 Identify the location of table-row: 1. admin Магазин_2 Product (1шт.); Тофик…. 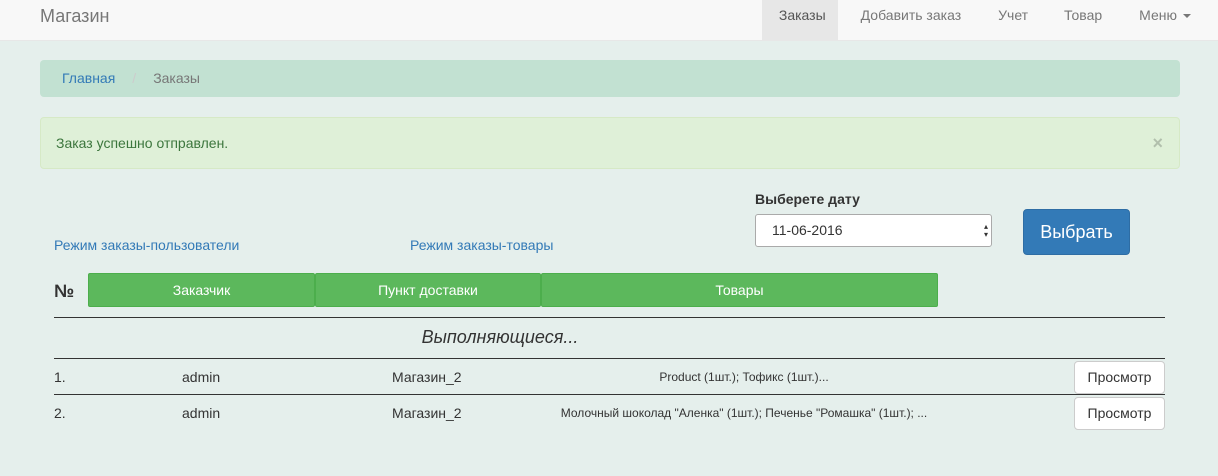
(609, 377).